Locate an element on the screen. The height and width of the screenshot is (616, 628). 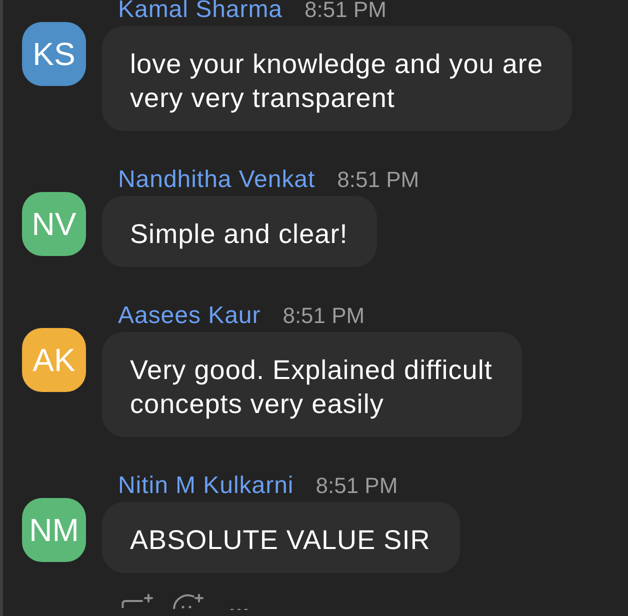
message-text: love your knowledge and you are very very transparent is located at coordinates (336, 81).